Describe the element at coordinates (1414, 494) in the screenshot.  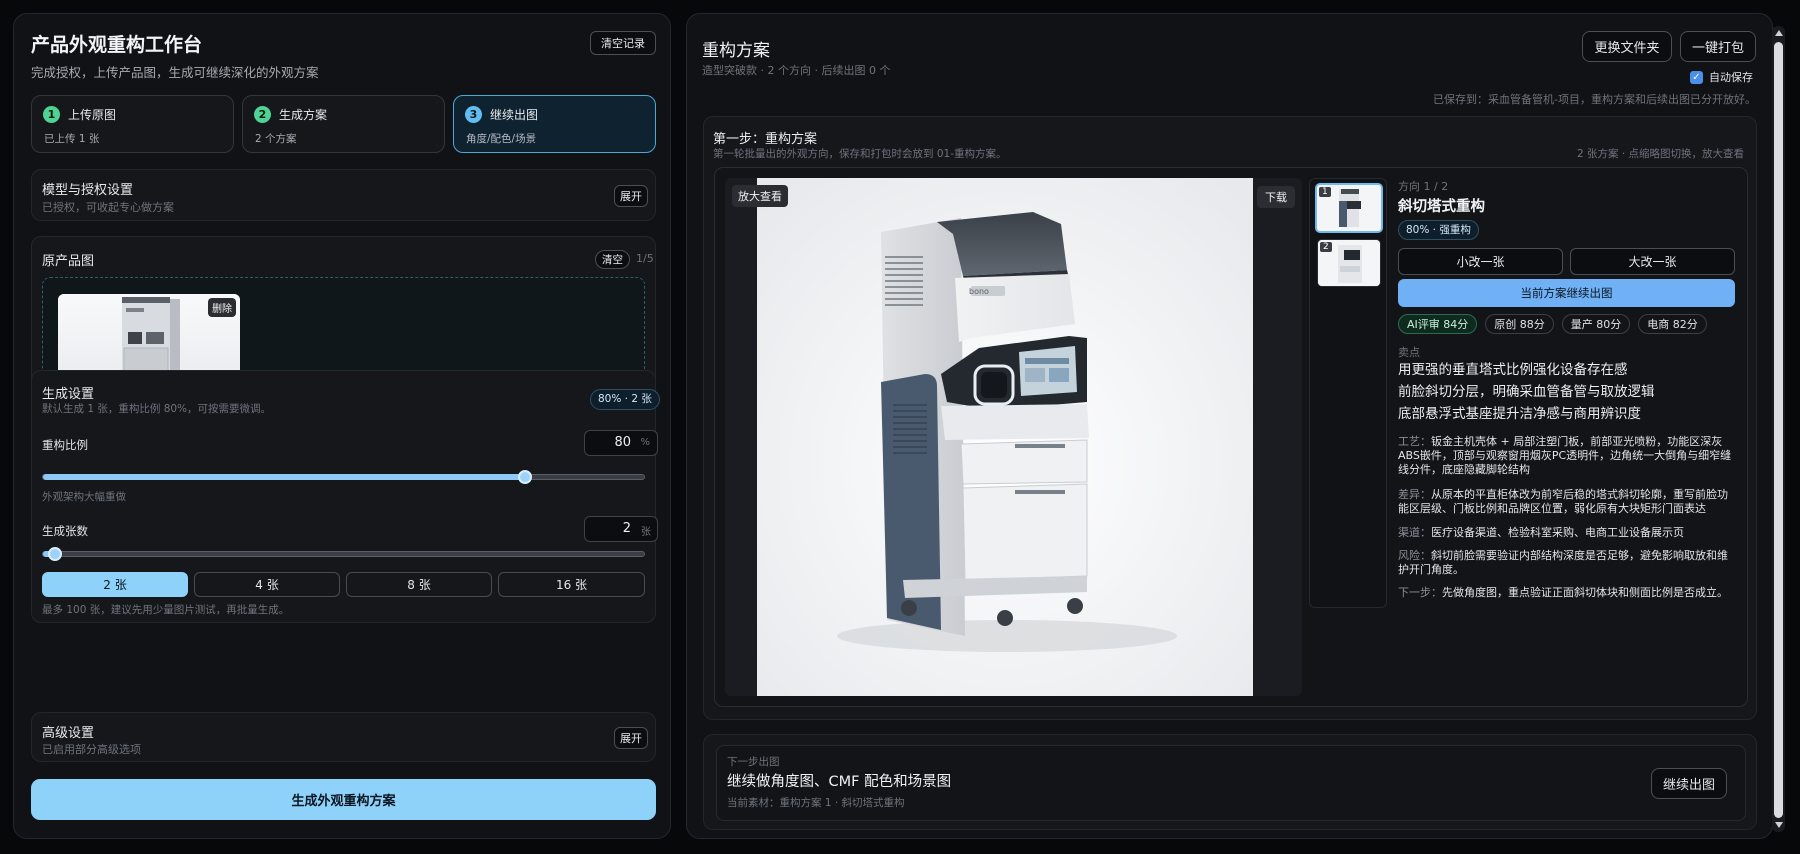
I see `diff-label: 差异：` at that location.